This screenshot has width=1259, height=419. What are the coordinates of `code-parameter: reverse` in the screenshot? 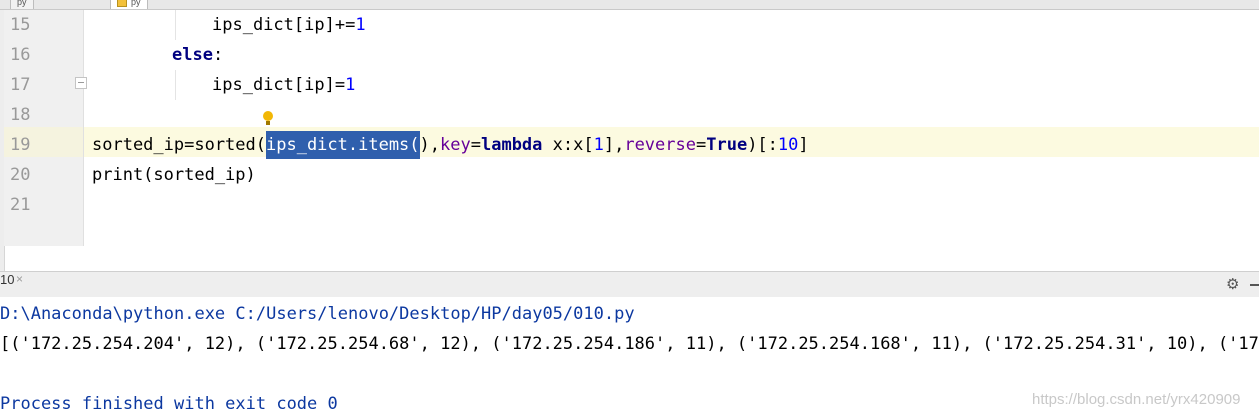 It's located at (660, 145).